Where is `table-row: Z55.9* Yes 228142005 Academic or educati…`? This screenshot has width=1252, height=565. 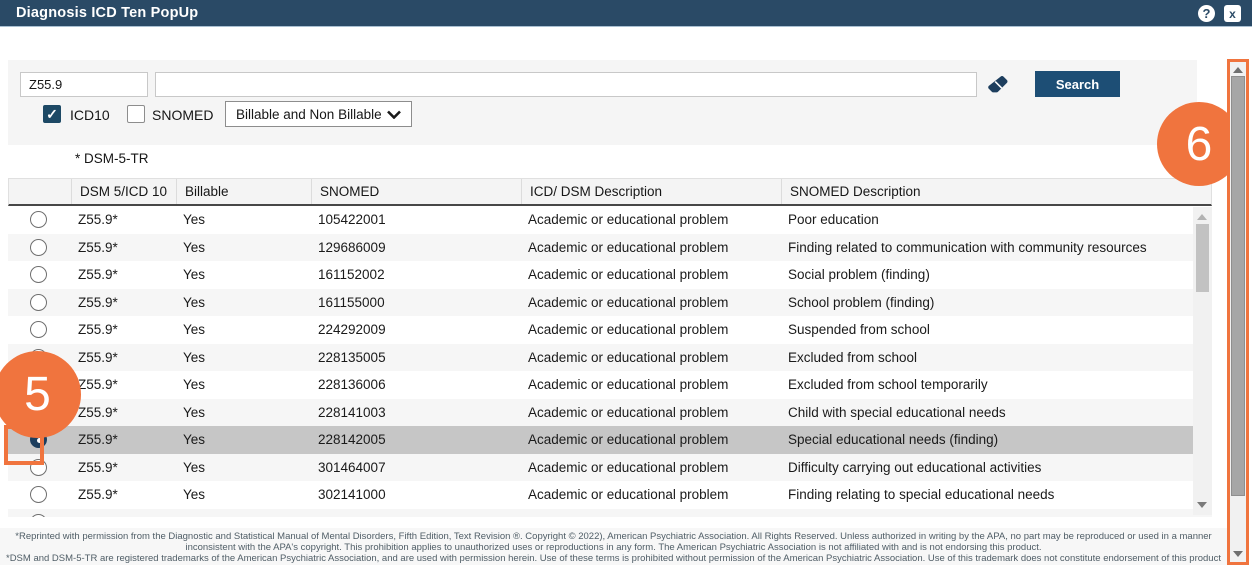 table-row: Z55.9* Yes 228142005 Academic or educati… is located at coordinates (610, 440).